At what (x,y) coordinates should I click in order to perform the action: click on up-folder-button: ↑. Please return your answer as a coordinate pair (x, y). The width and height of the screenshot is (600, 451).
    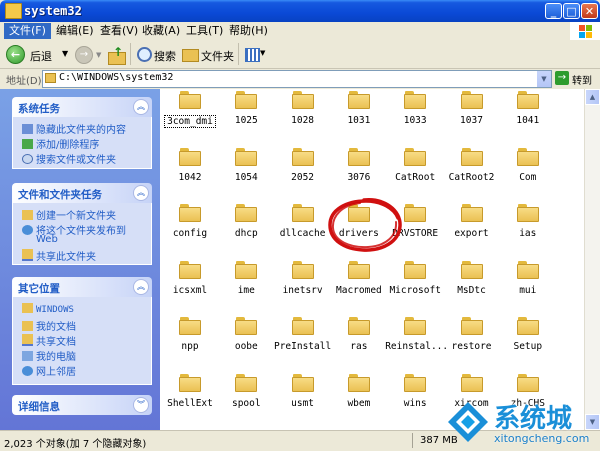
    Looking at the image, I should click on (116, 55).